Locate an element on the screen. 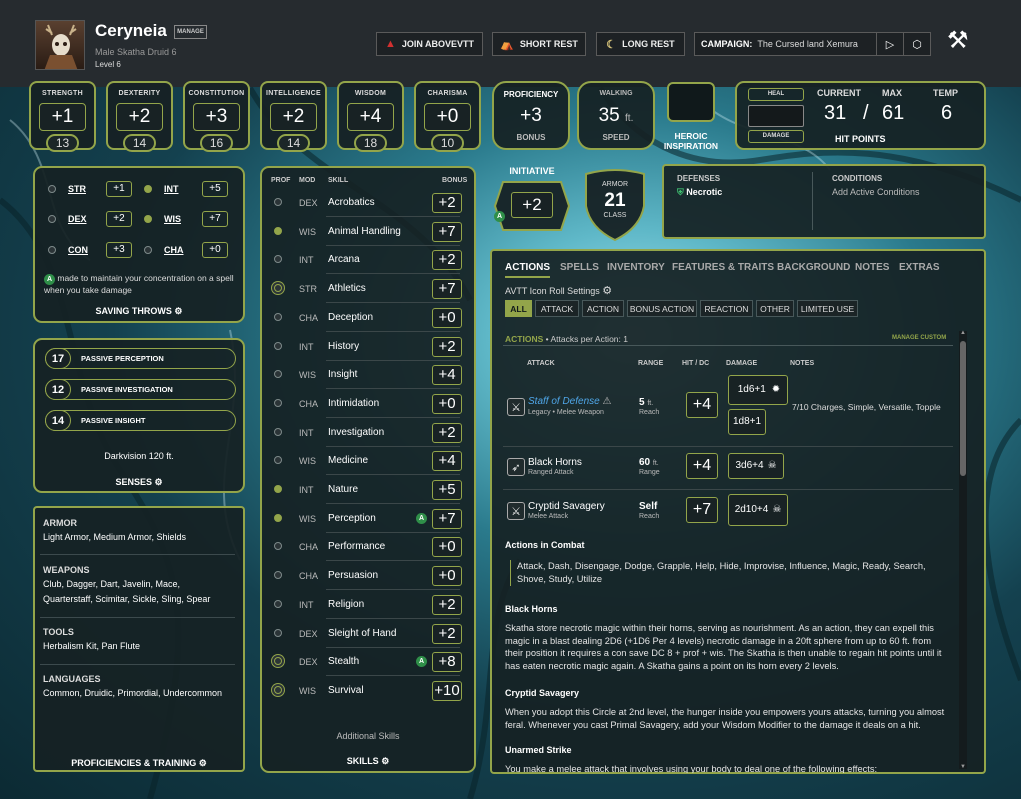  actions-scrollbar: ▲ ▼ is located at coordinates (963, 550).